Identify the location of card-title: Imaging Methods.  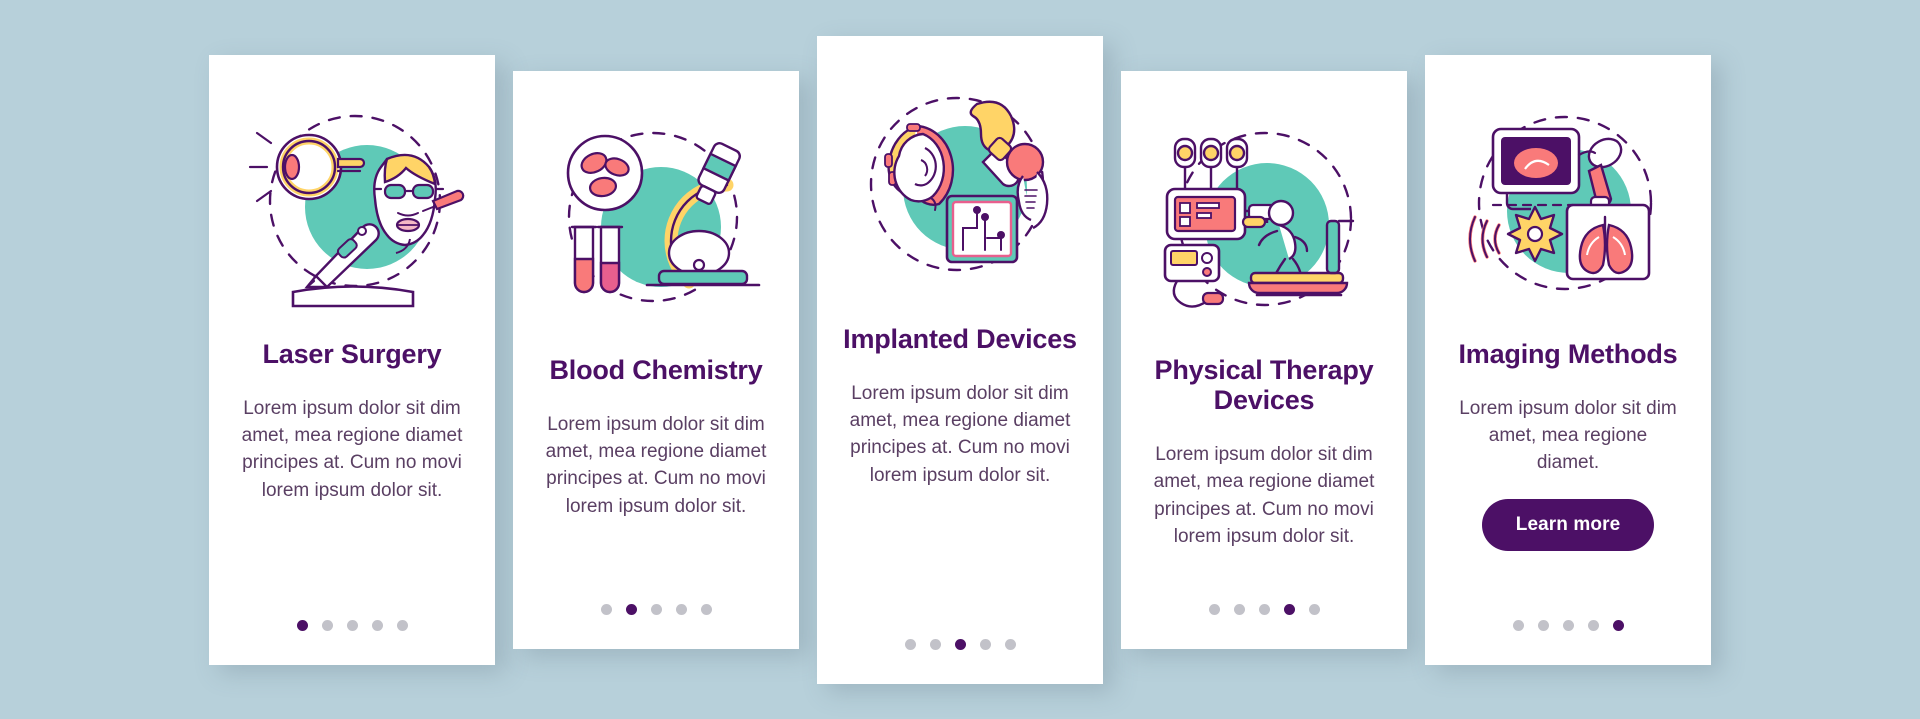
(1568, 353).